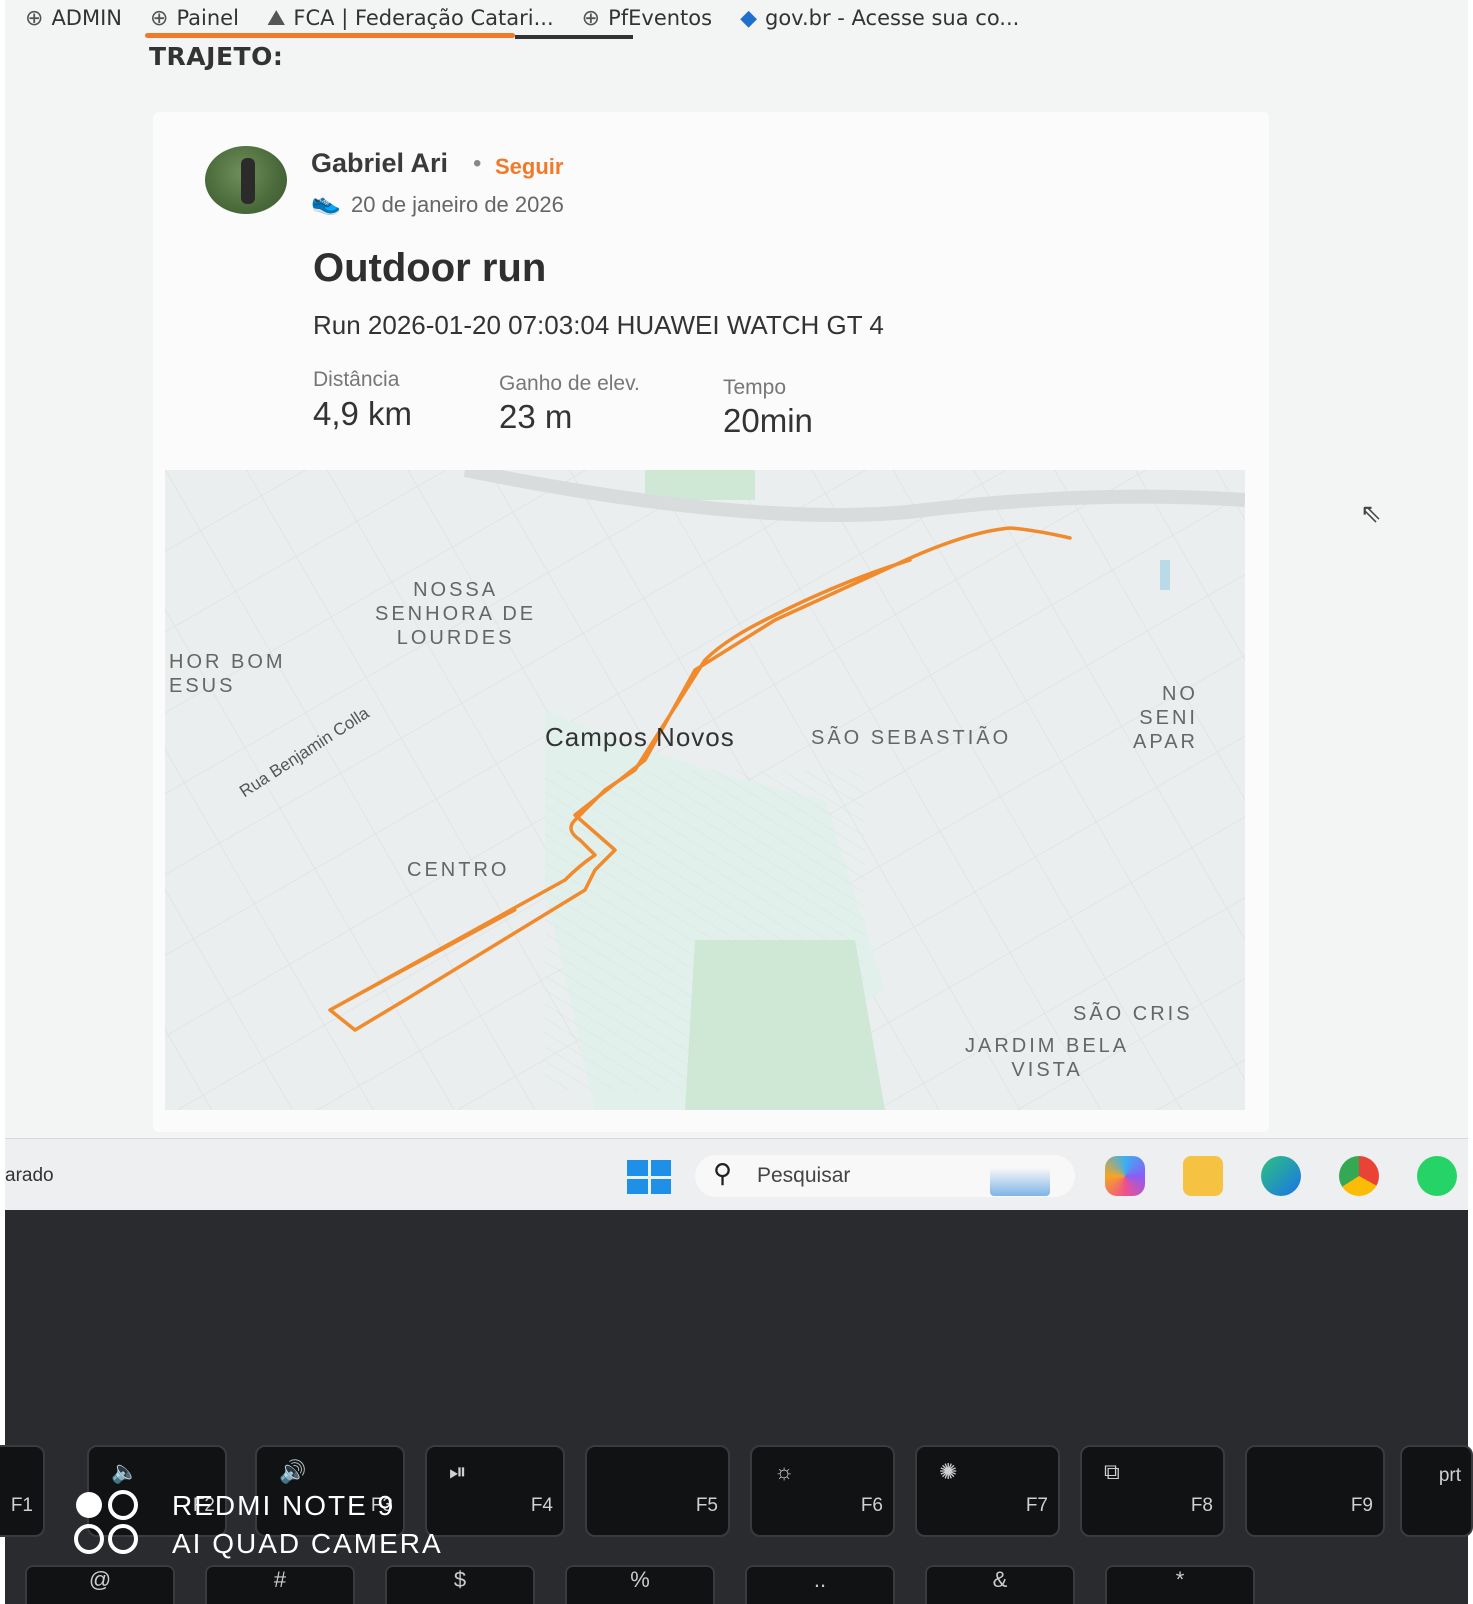 The height and width of the screenshot is (1604, 1473). I want to click on avatar-figure, so click(248, 181).